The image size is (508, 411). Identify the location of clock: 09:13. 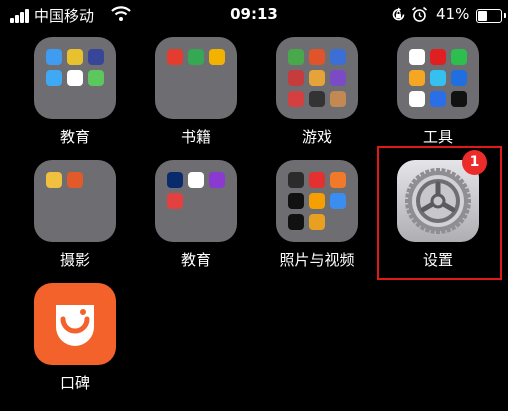
(254, 14).